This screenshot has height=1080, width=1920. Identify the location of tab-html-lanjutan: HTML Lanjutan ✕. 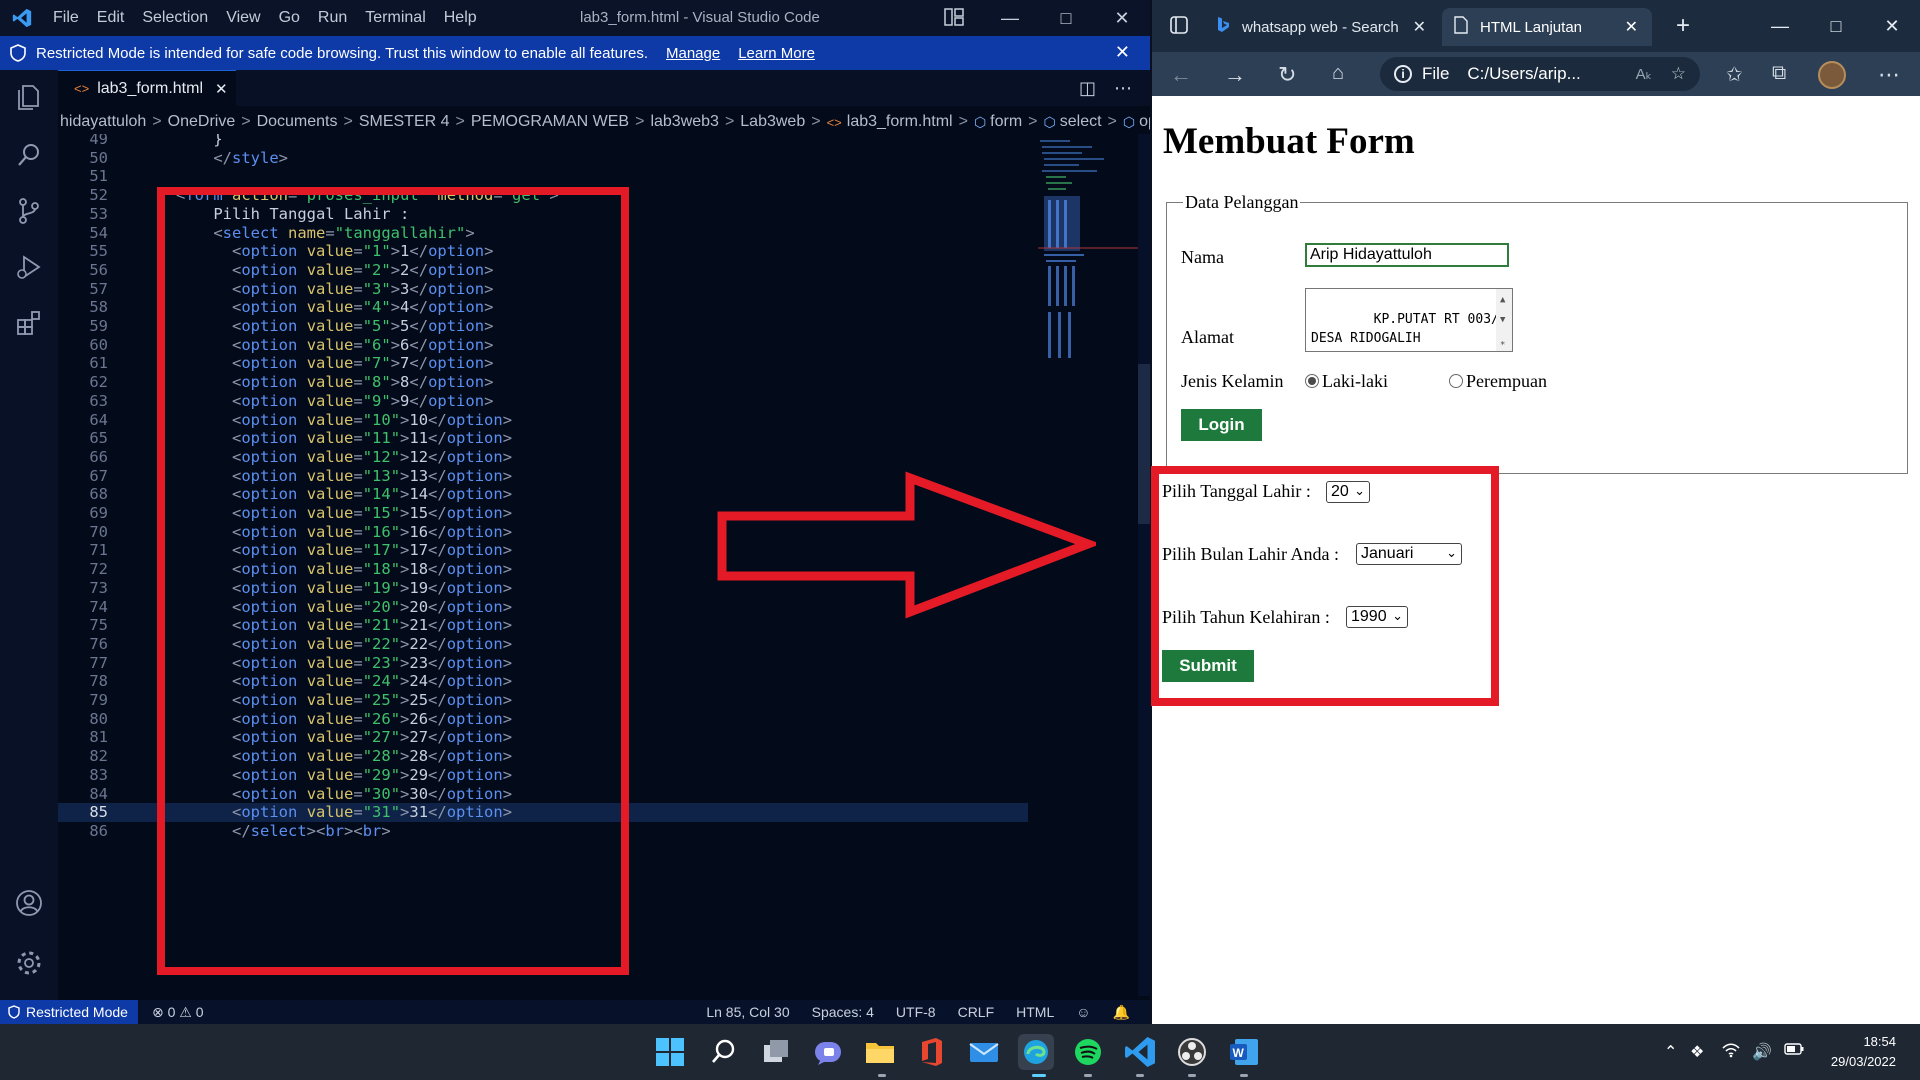
(1547, 27).